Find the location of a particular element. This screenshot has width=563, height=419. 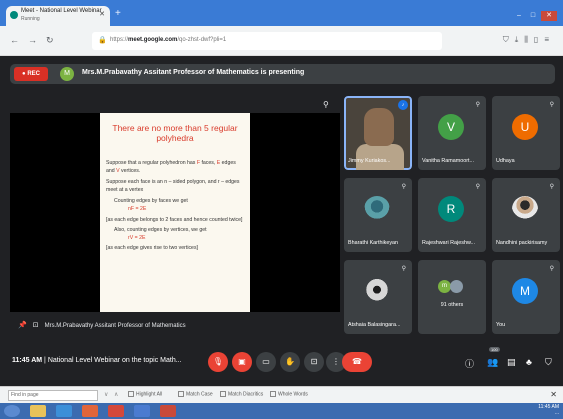

lock-icon: 🔒 is located at coordinates (102, 40).